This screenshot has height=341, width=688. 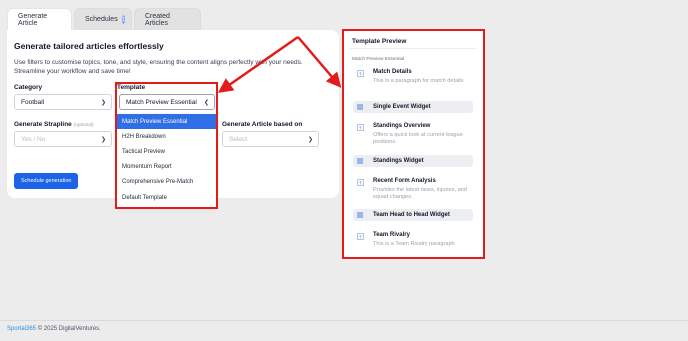 What do you see at coordinates (69, 329) in the screenshot?
I see `footer-copyright: © 2025 DigitalVentures.` at bounding box center [69, 329].